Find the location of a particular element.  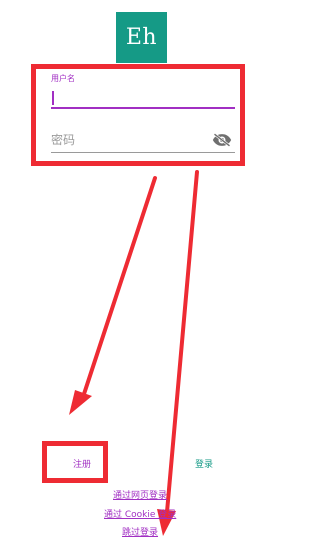

cookie-login-link: 通过 Cookie 登录 is located at coordinates (140, 513).